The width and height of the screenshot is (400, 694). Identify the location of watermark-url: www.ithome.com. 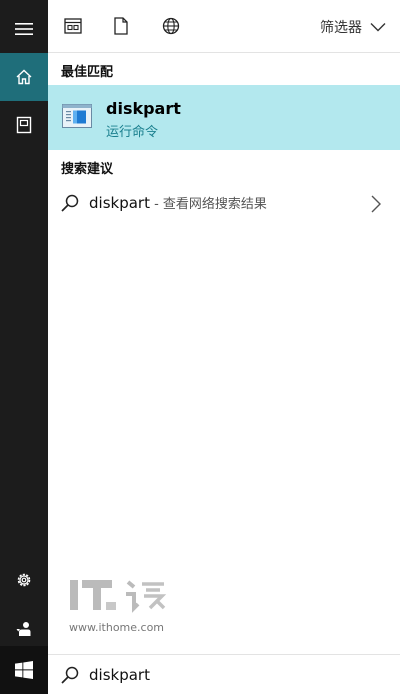
(117, 627).